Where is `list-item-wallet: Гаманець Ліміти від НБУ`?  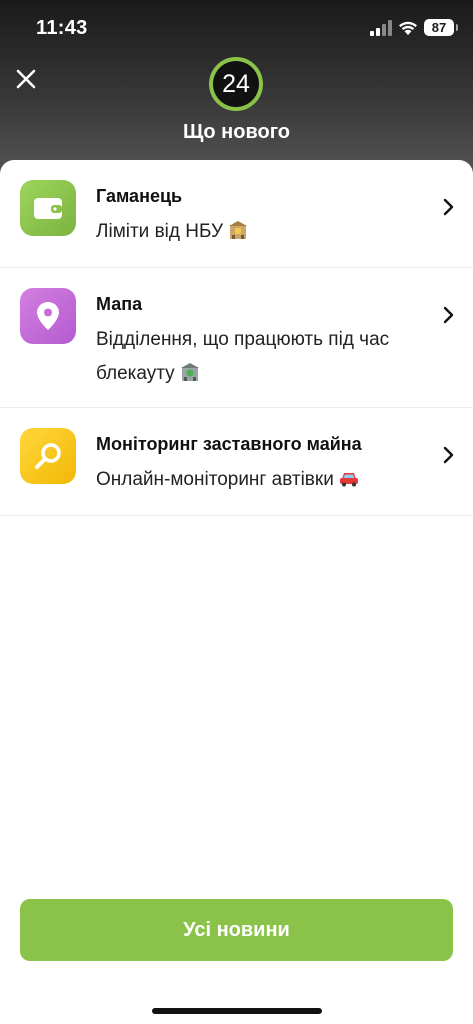 list-item-wallet: Гаманець Ліміти від НБУ is located at coordinates (236, 214).